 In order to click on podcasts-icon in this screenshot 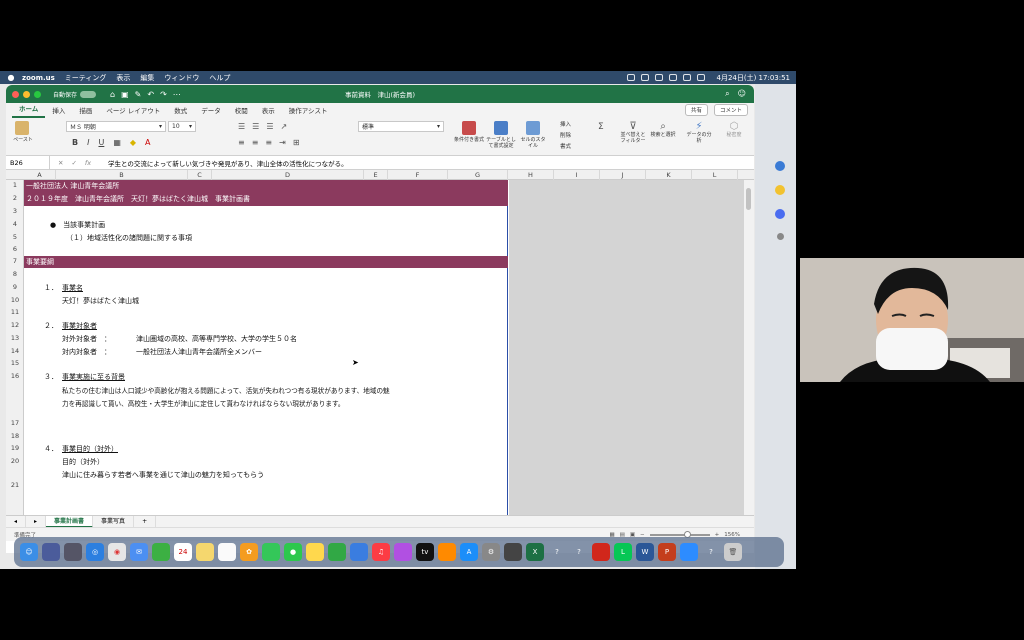, I will do `click(403, 552)`.